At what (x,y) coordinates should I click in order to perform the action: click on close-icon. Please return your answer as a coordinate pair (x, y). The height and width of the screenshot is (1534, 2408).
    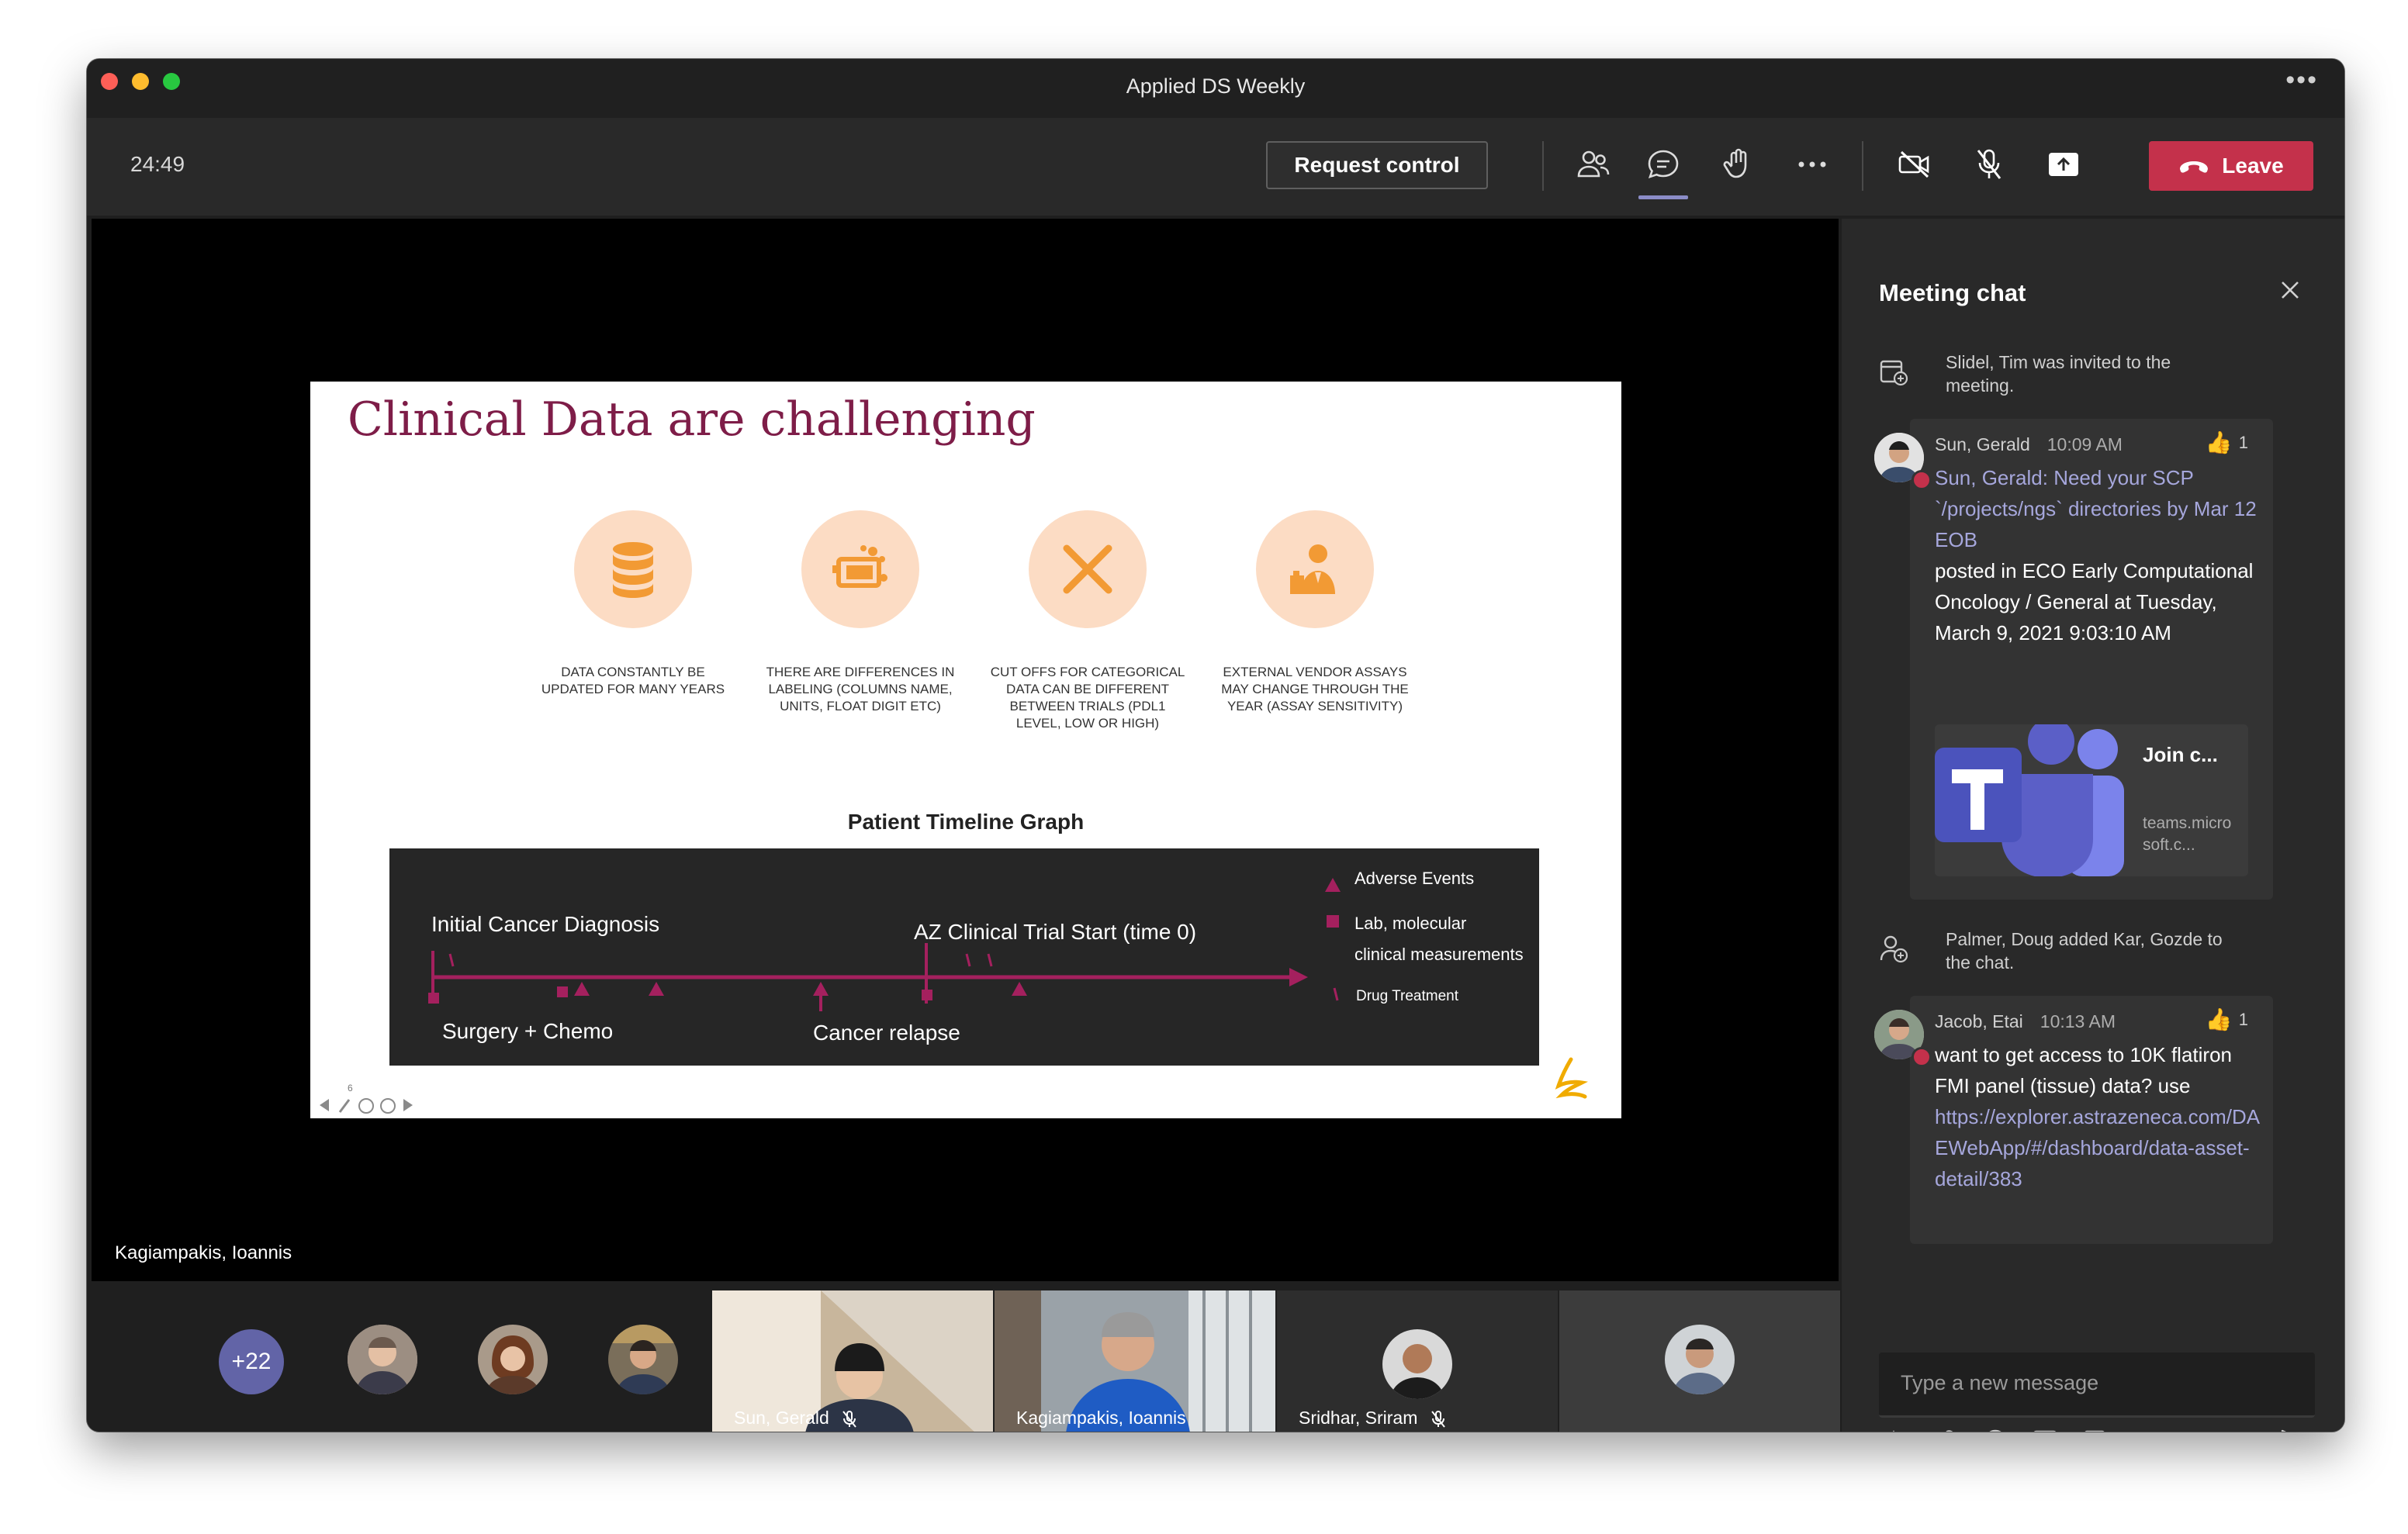
    Looking at the image, I should click on (2290, 292).